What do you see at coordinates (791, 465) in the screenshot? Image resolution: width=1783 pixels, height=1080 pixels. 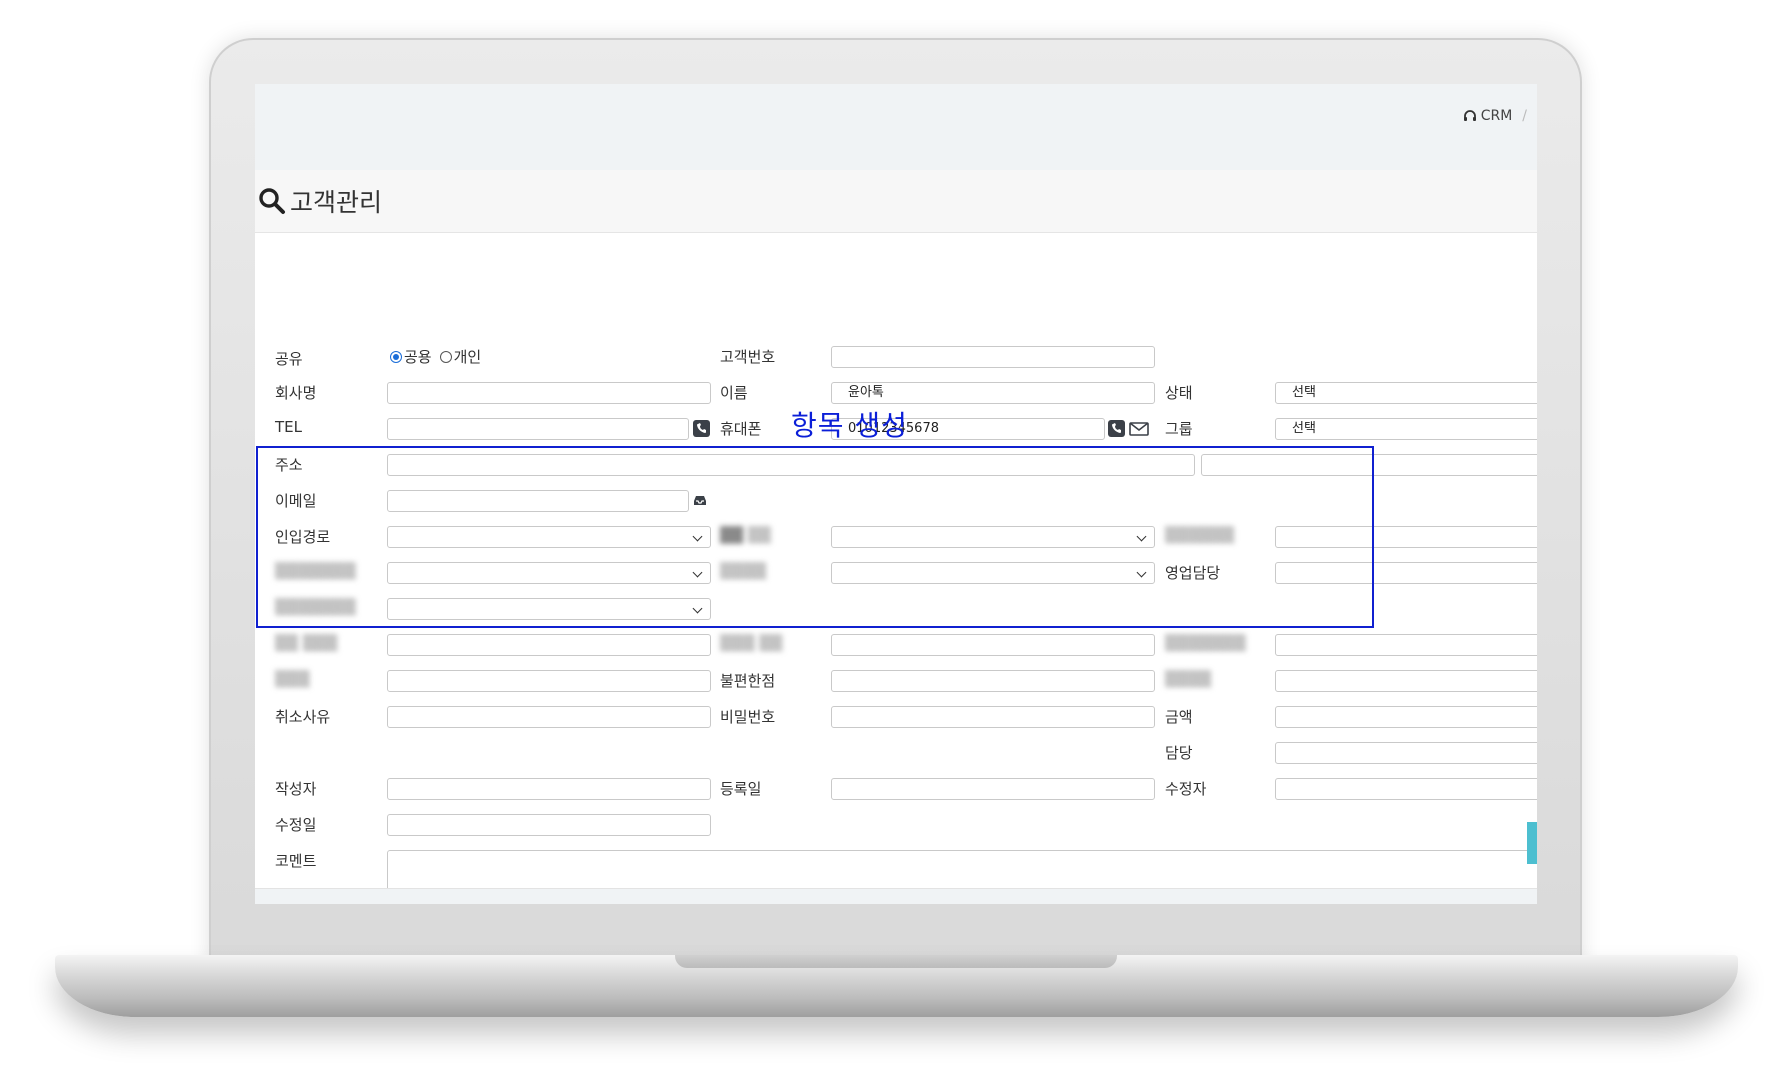 I see `address-input` at bounding box center [791, 465].